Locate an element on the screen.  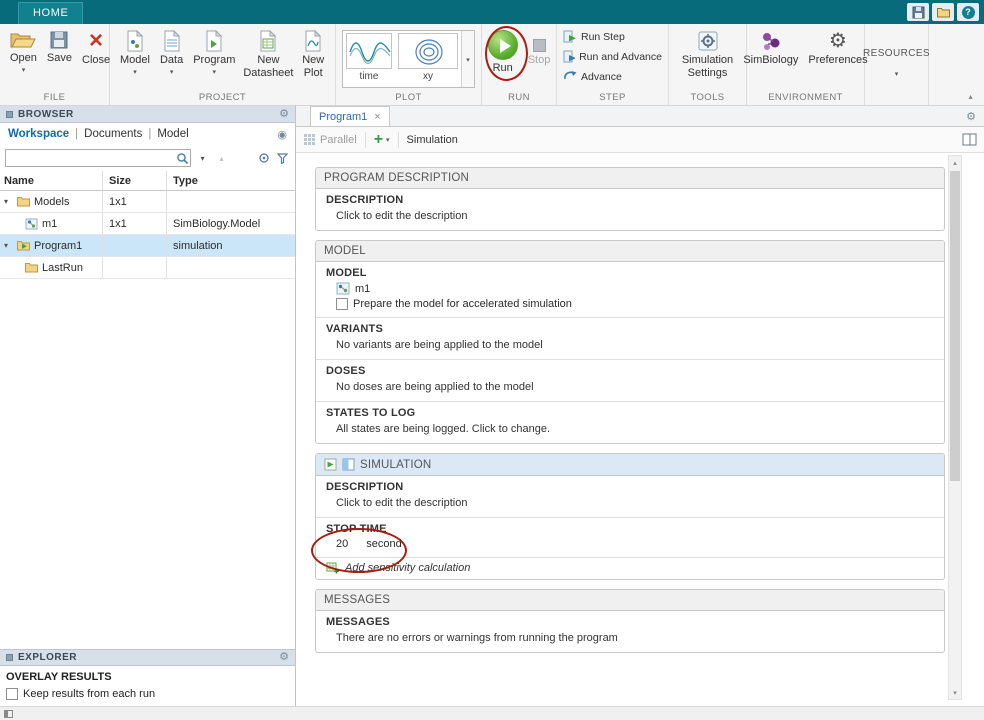
table-header-row: Name Size Type is located at coordinates (147, 181).